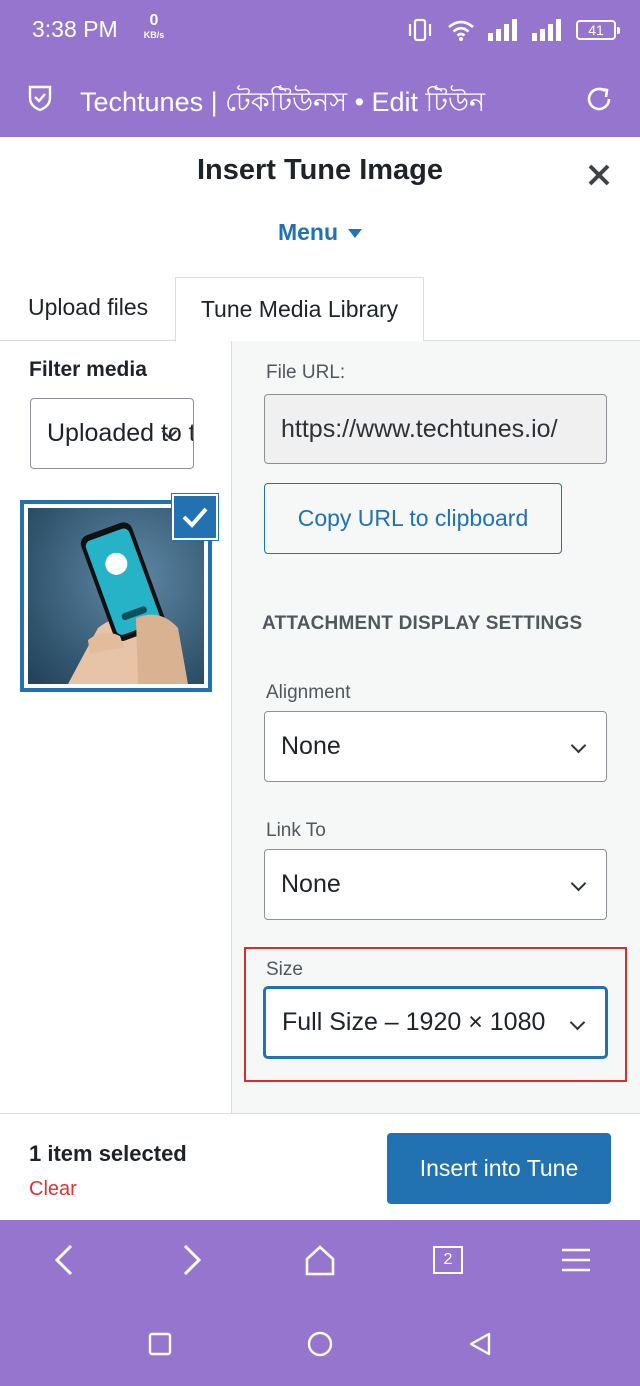  I want to click on file-url-field: https://www.techtunes.io/, so click(435, 429).